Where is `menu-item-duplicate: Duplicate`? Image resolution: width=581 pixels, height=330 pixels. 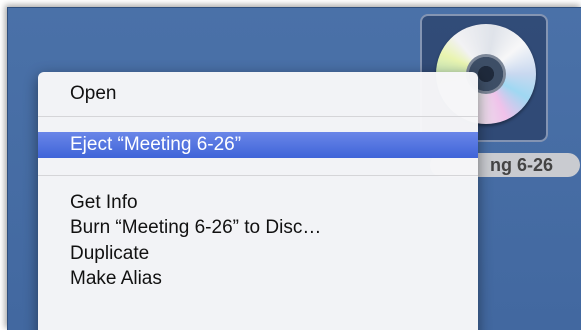 menu-item-duplicate: Duplicate is located at coordinates (258, 254).